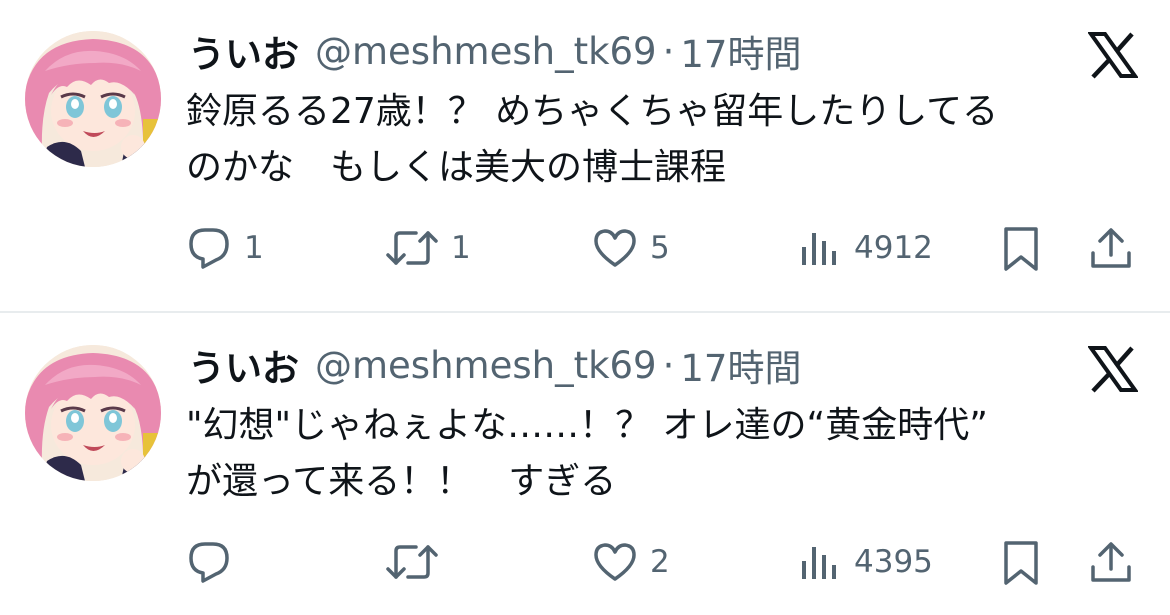 The image size is (1170, 615). I want to click on tweet-text: "幻想"じゃねぇよな……！？ オレ達の“黄金時代” が還って来る！！ すぎる, so click(666, 454).